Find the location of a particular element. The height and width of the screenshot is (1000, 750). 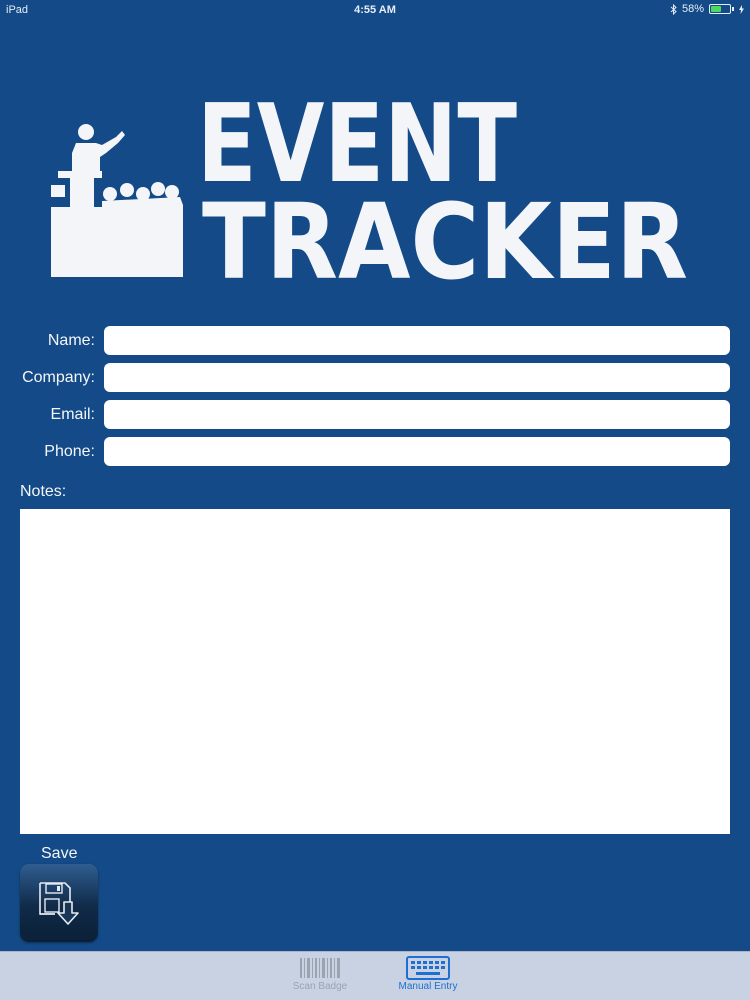

company-row: Company: is located at coordinates (375, 378).